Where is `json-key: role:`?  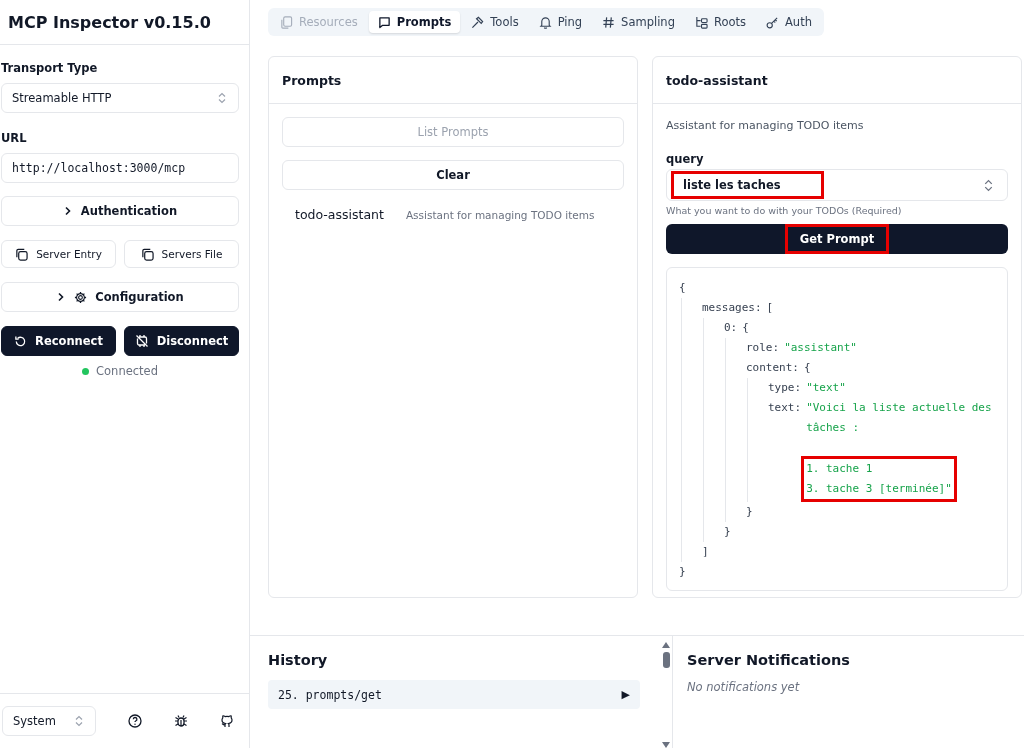
json-key: role: is located at coordinates (763, 348).